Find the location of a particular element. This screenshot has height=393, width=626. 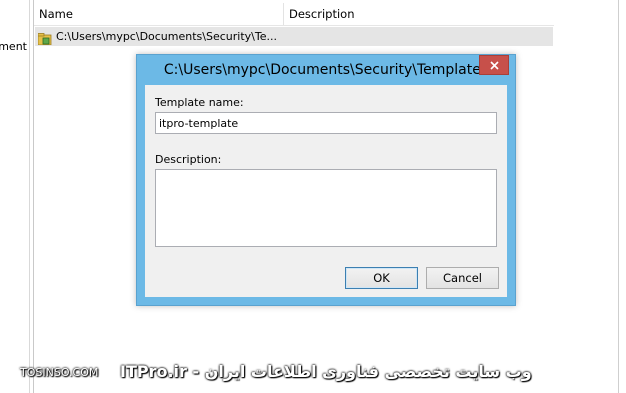

close-icon is located at coordinates (494, 65).